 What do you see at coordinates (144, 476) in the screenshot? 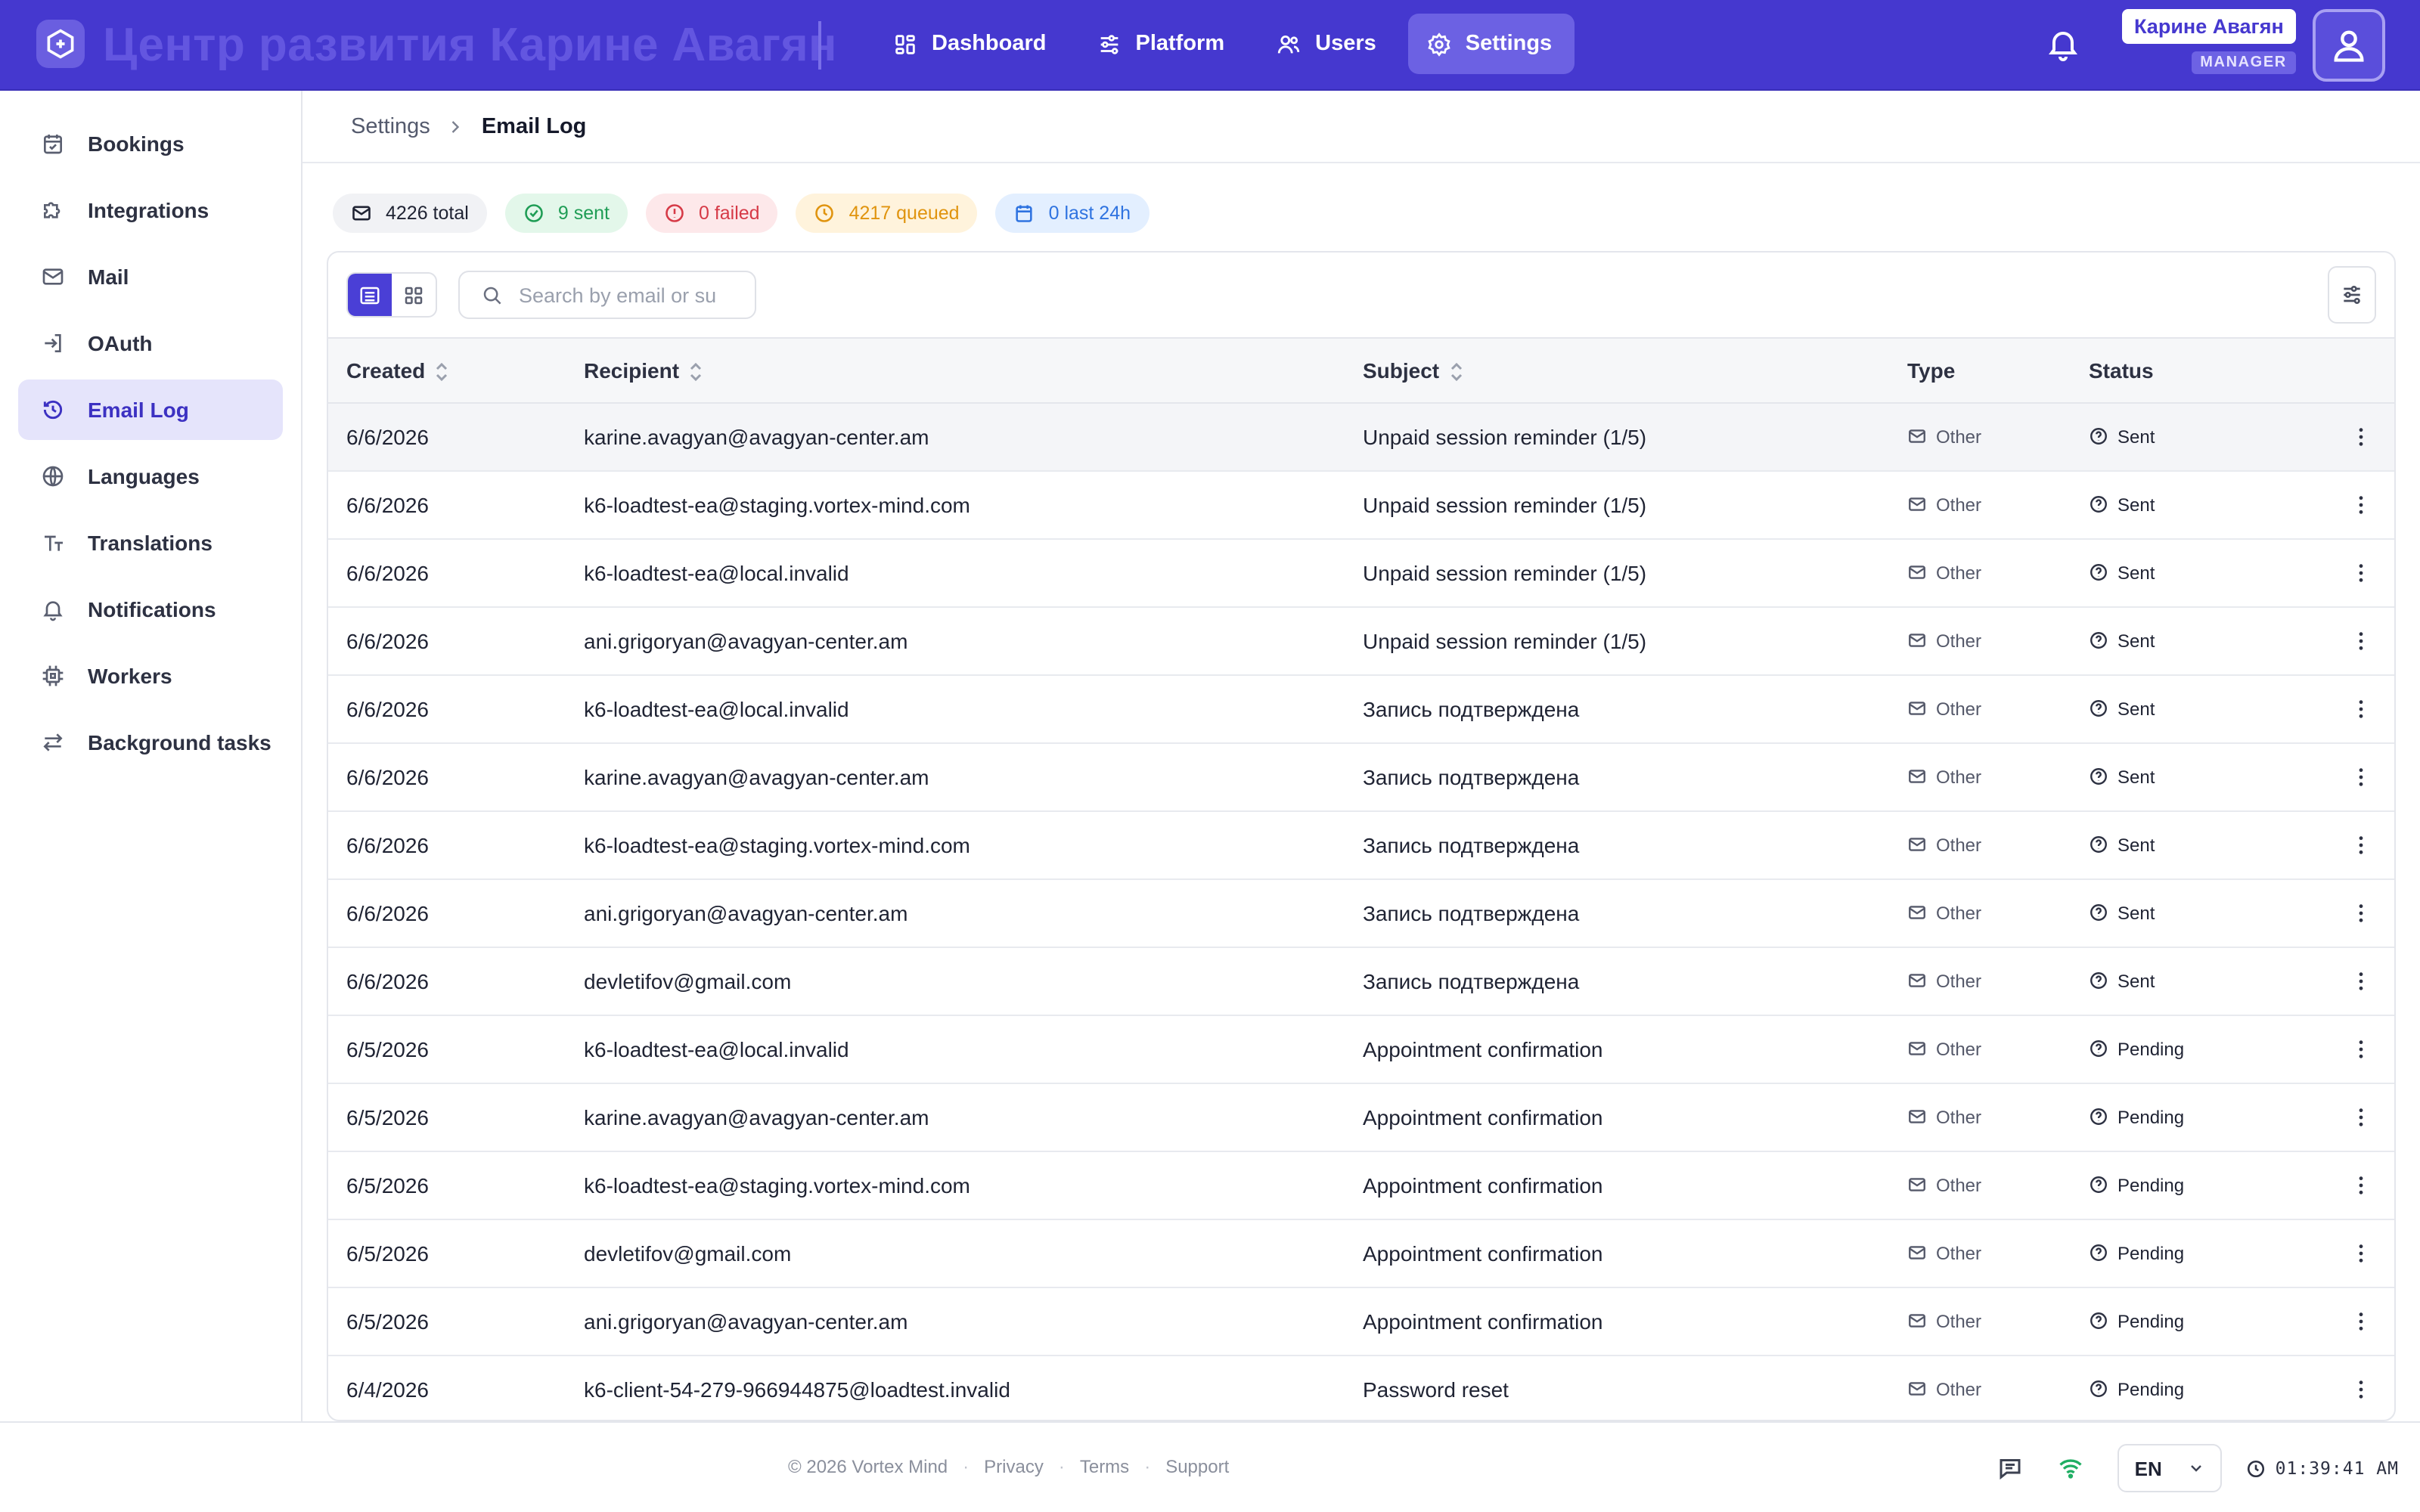
I see `sidebar-item-label: Languages` at bounding box center [144, 476].